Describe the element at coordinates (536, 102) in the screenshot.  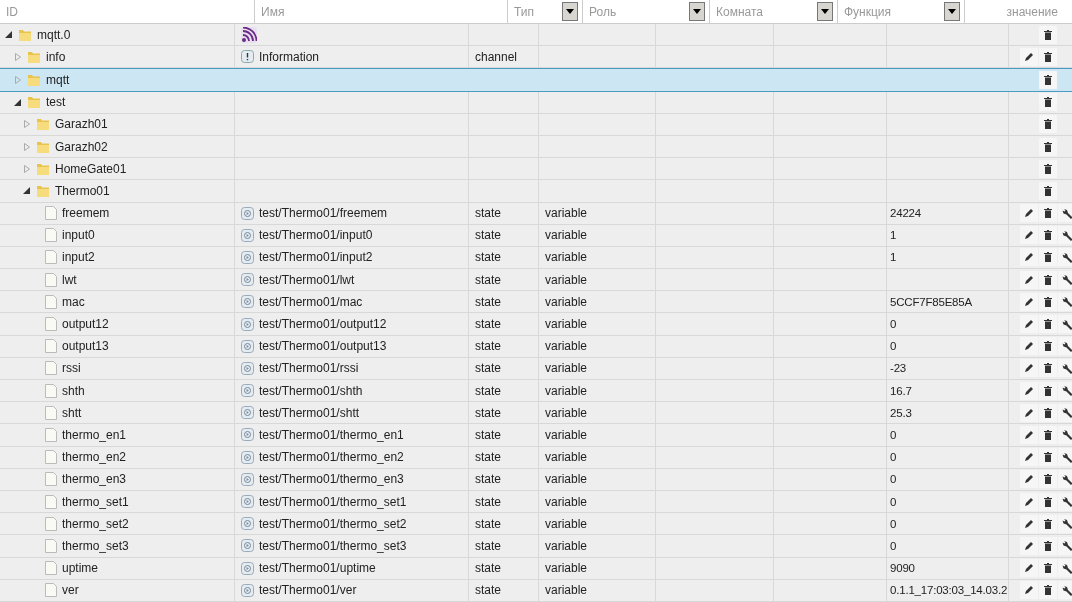
I see `tree-row: test` at that location.